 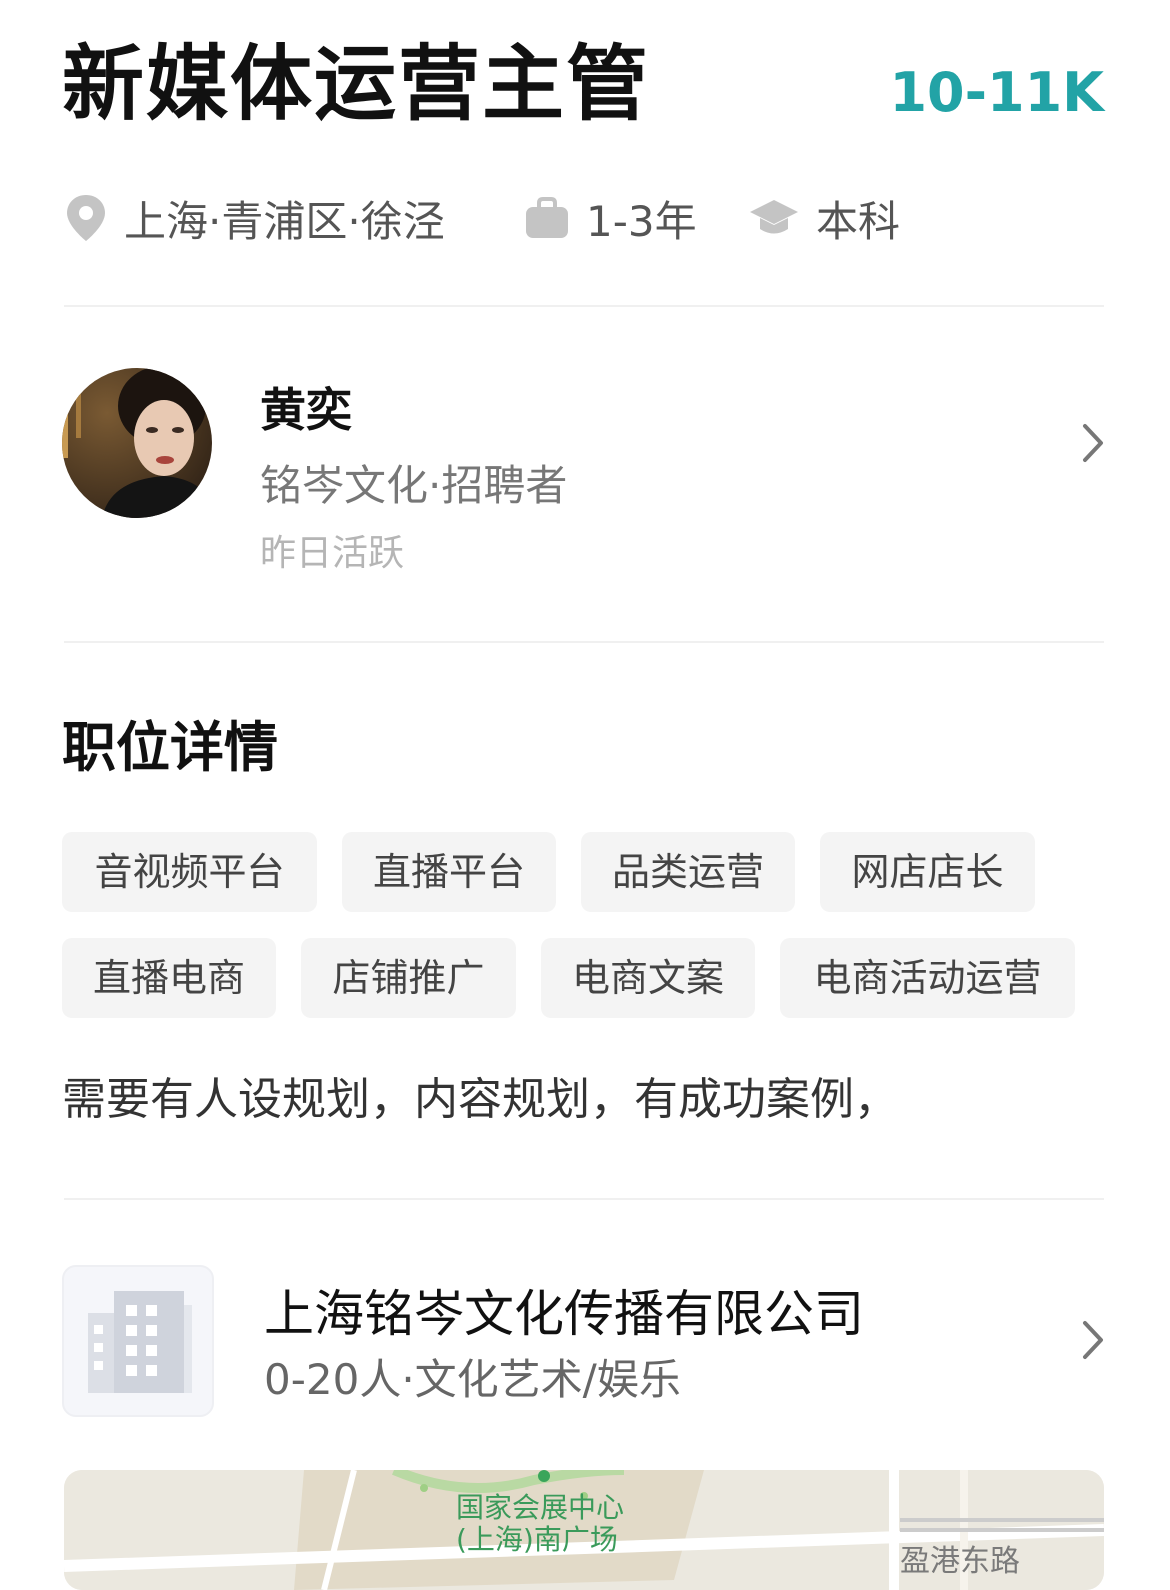 I want to click on map-poi-label: 国家会展中心, so click(x=540, y=1507).